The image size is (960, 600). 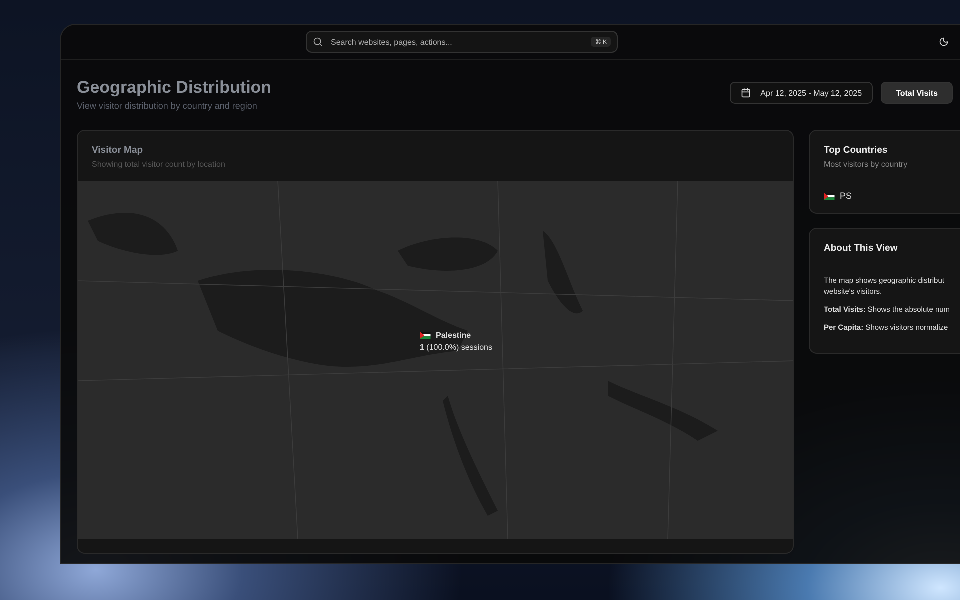 What do you see at coordinates (861, 248) in the screenshot?
I see `card-title: About This View` at bounding box center [861, 248].